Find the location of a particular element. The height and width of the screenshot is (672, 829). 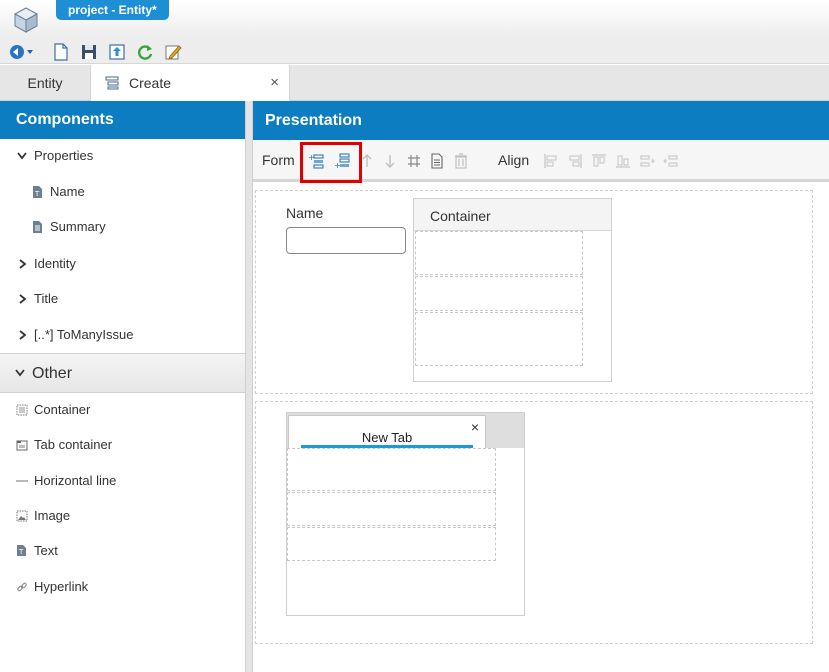

tab-create: Create × is located at coordinates (190, 83).